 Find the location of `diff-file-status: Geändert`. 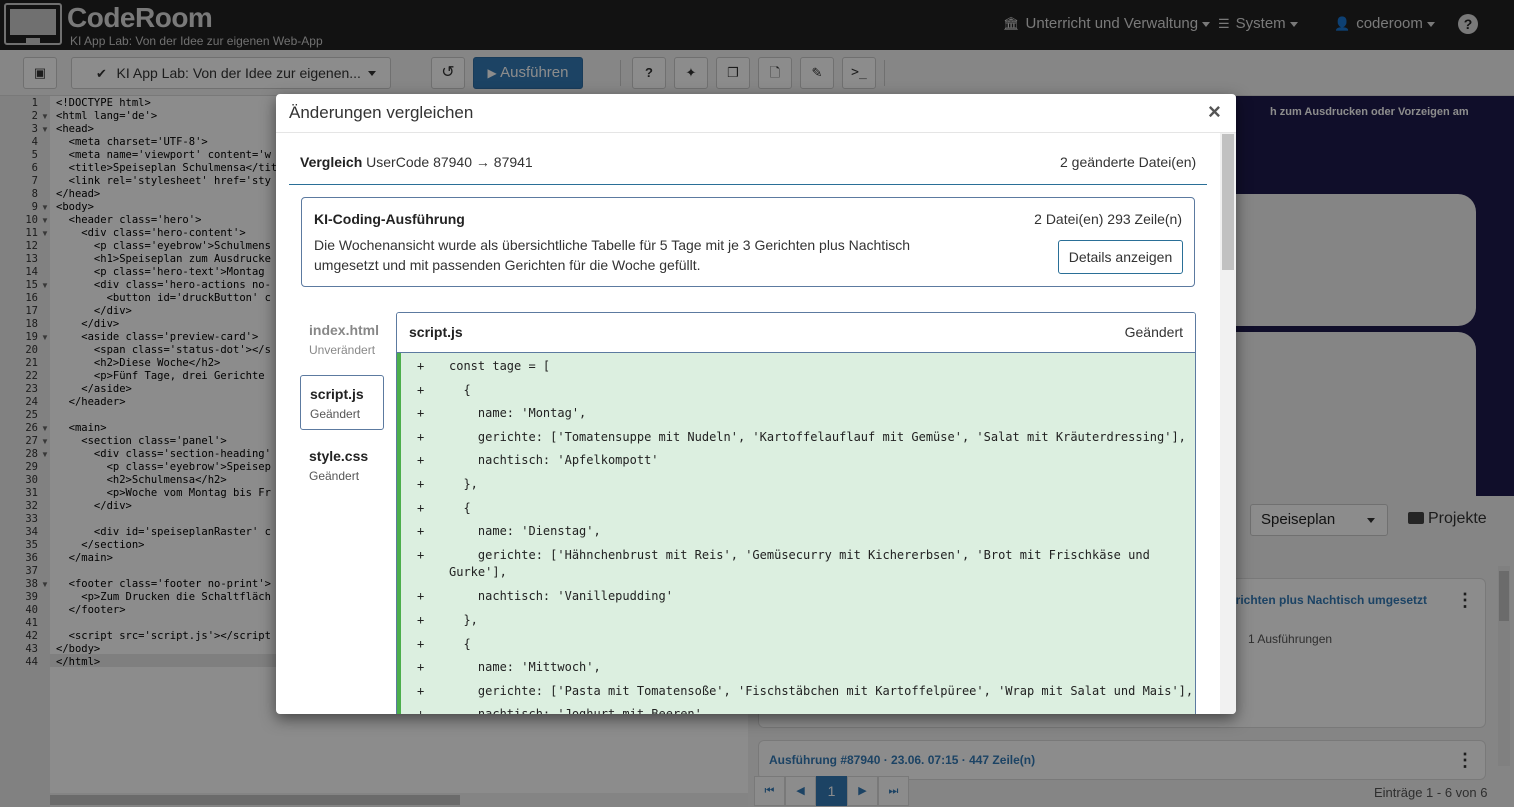

diff-file-status: Geändert is located at coordinates (1153, 332).